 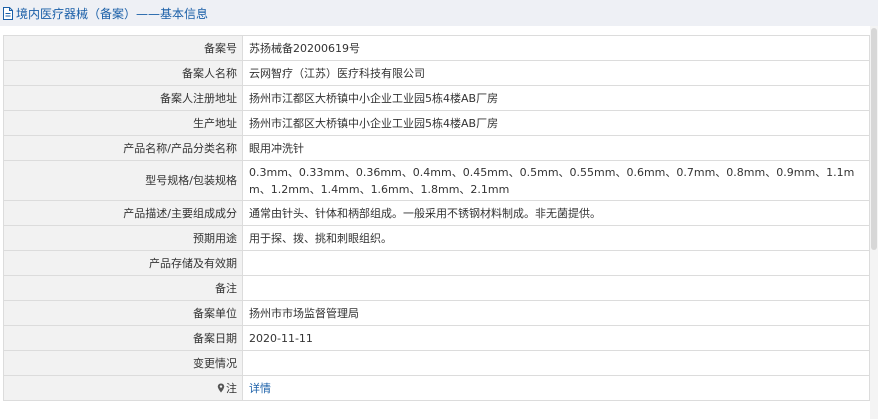 I want to click on note-value-cell: 详情, so click(x=556, y=388).